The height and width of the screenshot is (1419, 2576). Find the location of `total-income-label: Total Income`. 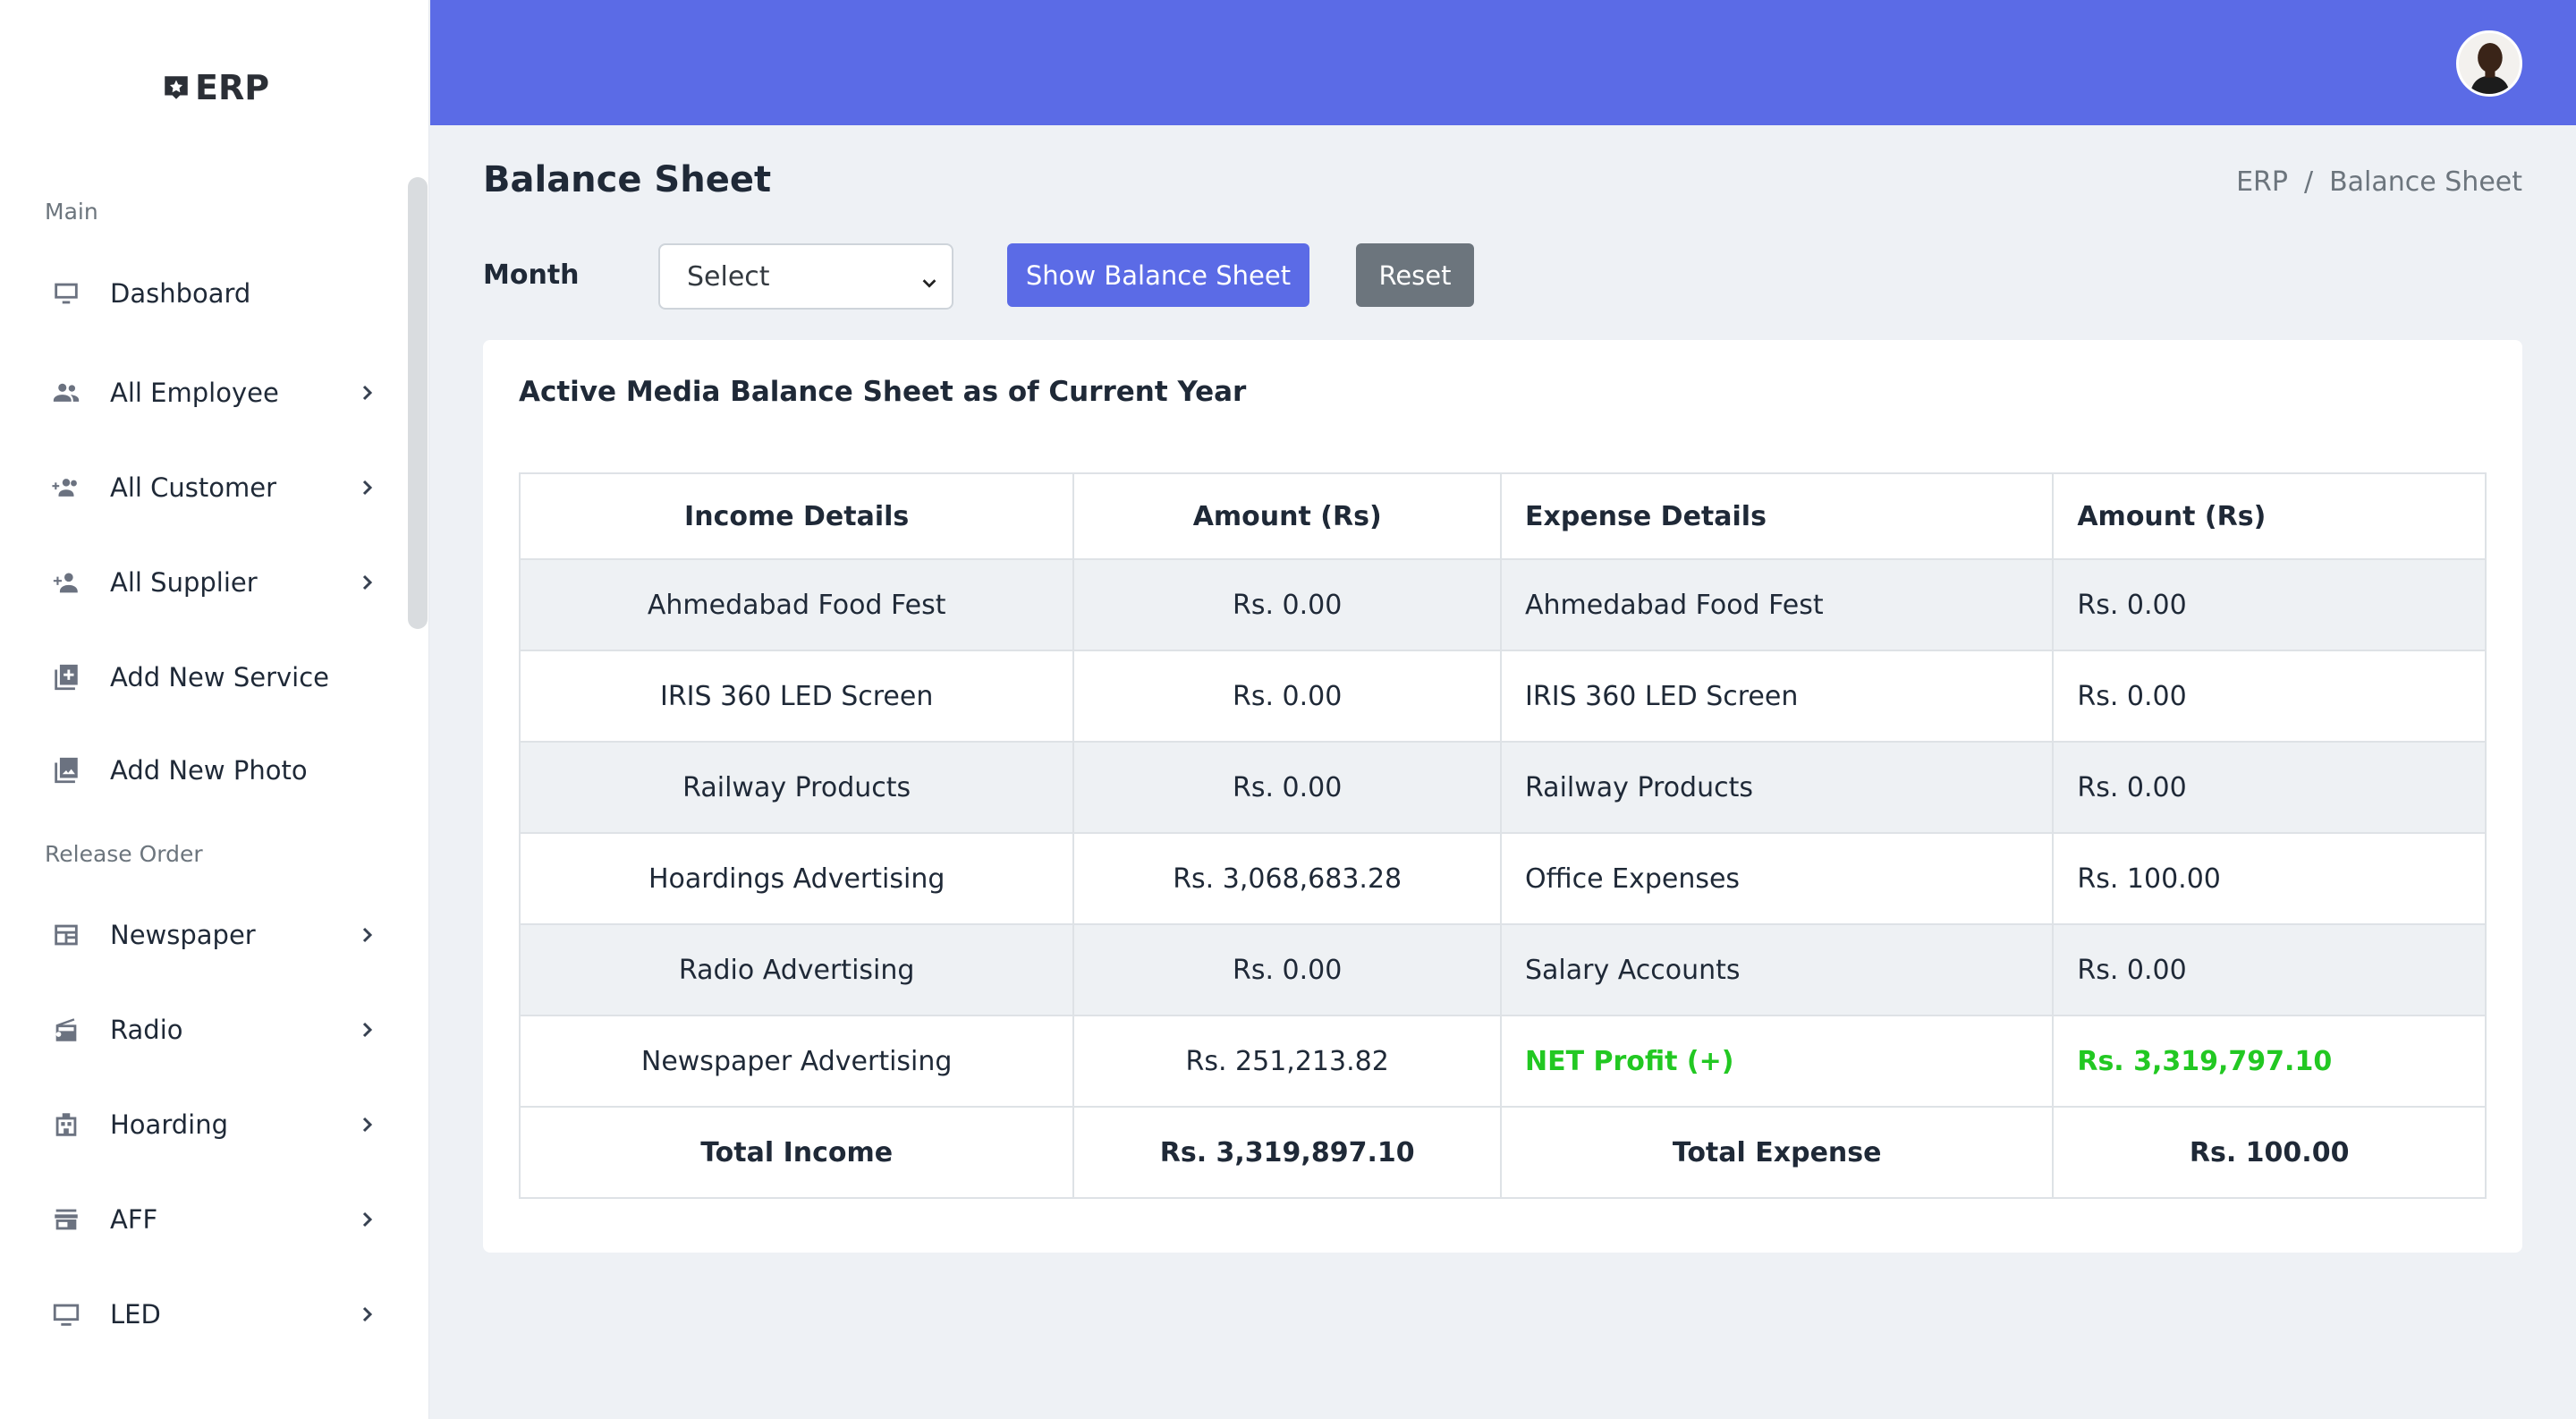

total-income-label: Total Income is located at coordinates (796, 1152).